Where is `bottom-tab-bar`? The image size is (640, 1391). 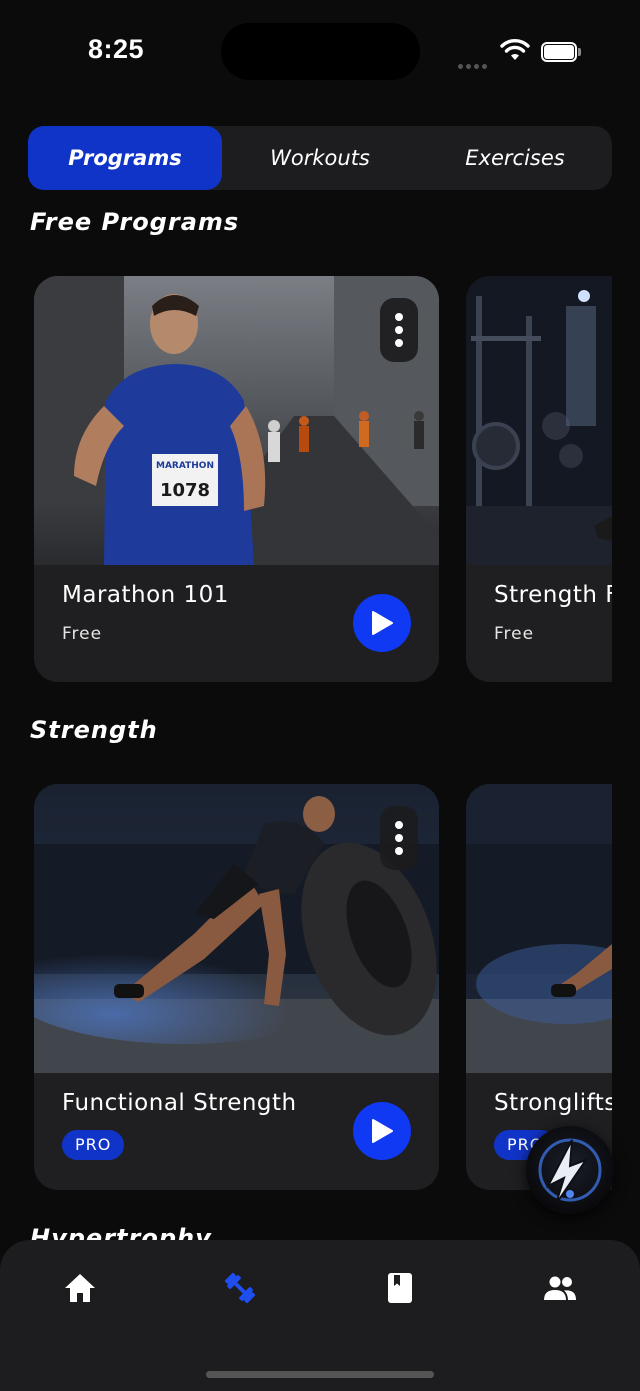
bottom-tab-bar is located at coordinates (320, 1315).